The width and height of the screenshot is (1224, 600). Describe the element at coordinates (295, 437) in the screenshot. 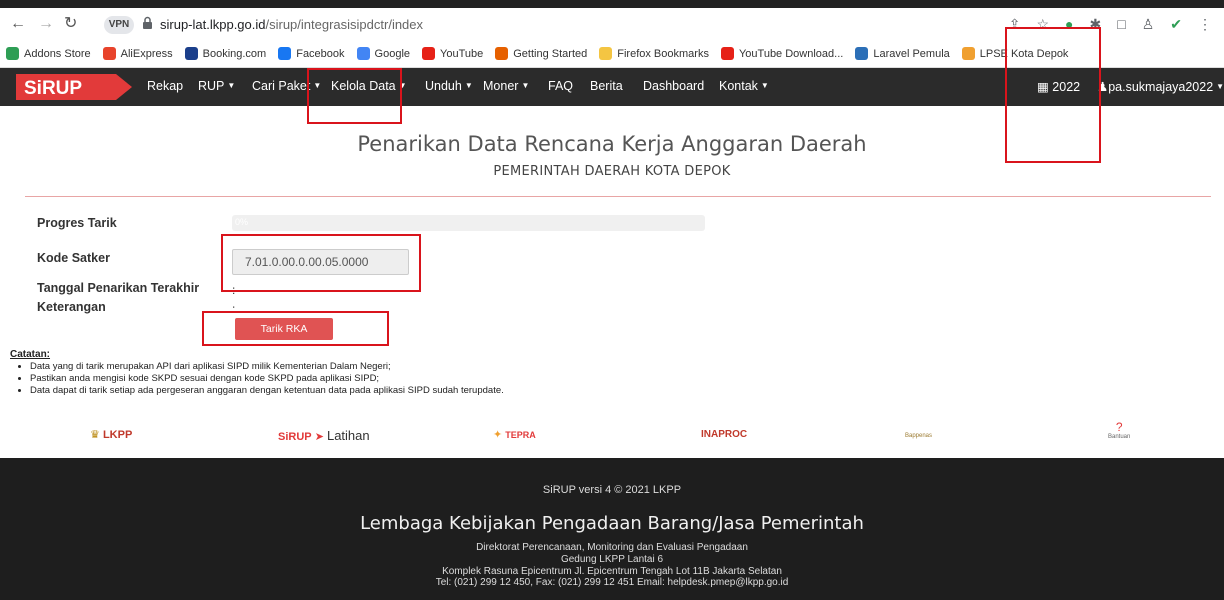

I see `sirup-logo-small: SiRUP` at that location.